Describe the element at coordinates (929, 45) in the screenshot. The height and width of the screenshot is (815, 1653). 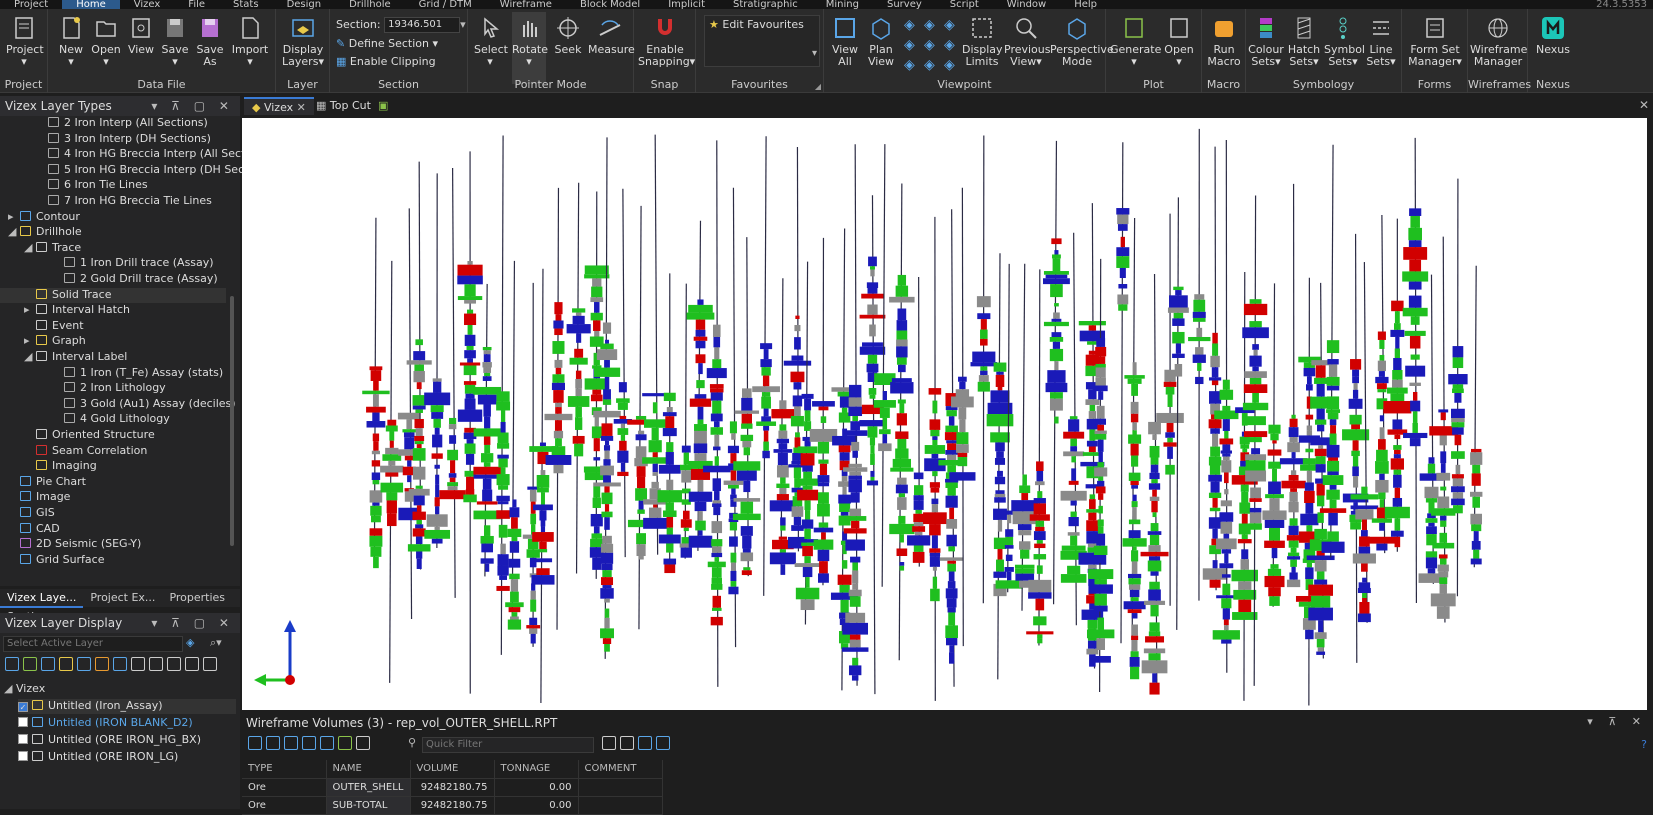
I see `view-top-icon: ◈` at that location.